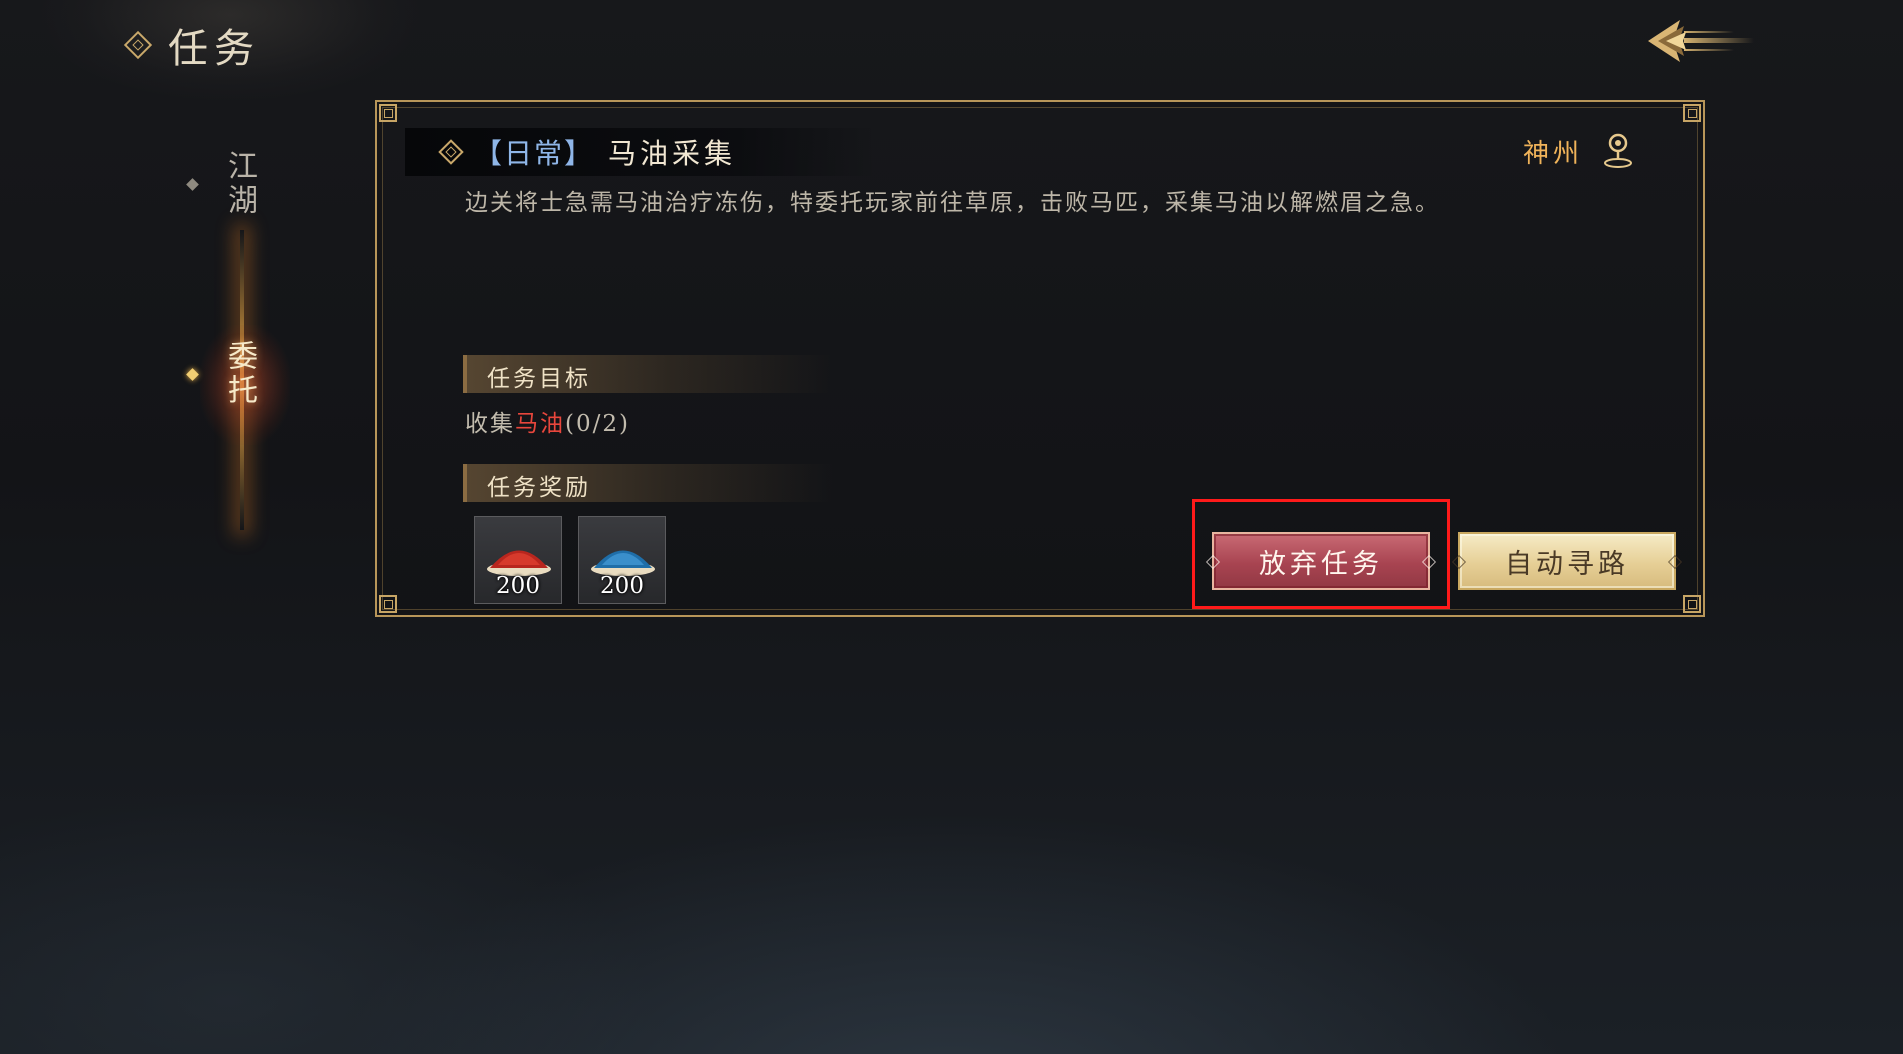 This screenshot has height=1054, width=1903. Describe the element at coordinates (597, 424) in the screenshot. I see `goal-progress: (0/2)` at that location.